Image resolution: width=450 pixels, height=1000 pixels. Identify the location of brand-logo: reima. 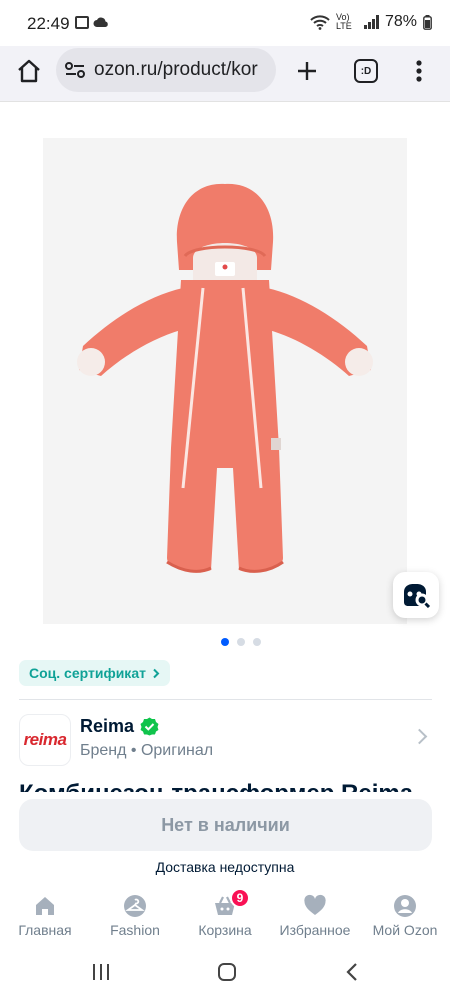
(45, 740).